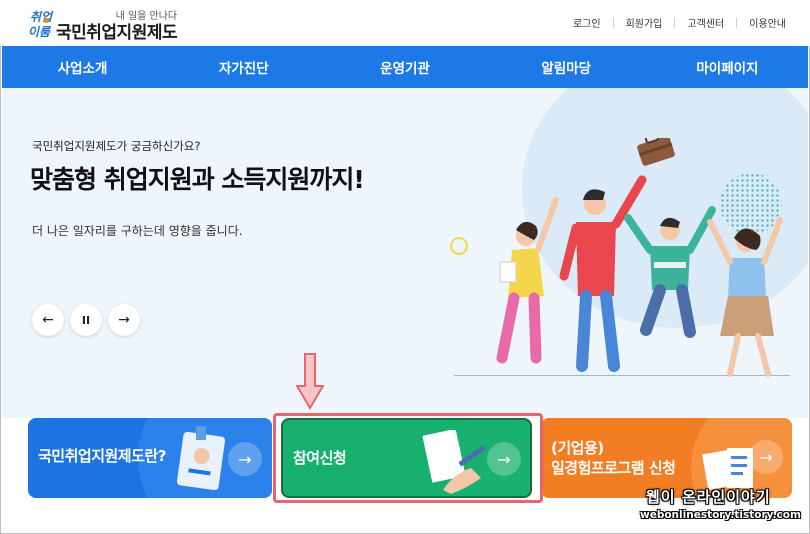 This screenshot has height=534, width=810. What do you see at coordinates (527, 280) in the screenshot?
I see `person-woman-yellow` at bounding box center [527, 280].